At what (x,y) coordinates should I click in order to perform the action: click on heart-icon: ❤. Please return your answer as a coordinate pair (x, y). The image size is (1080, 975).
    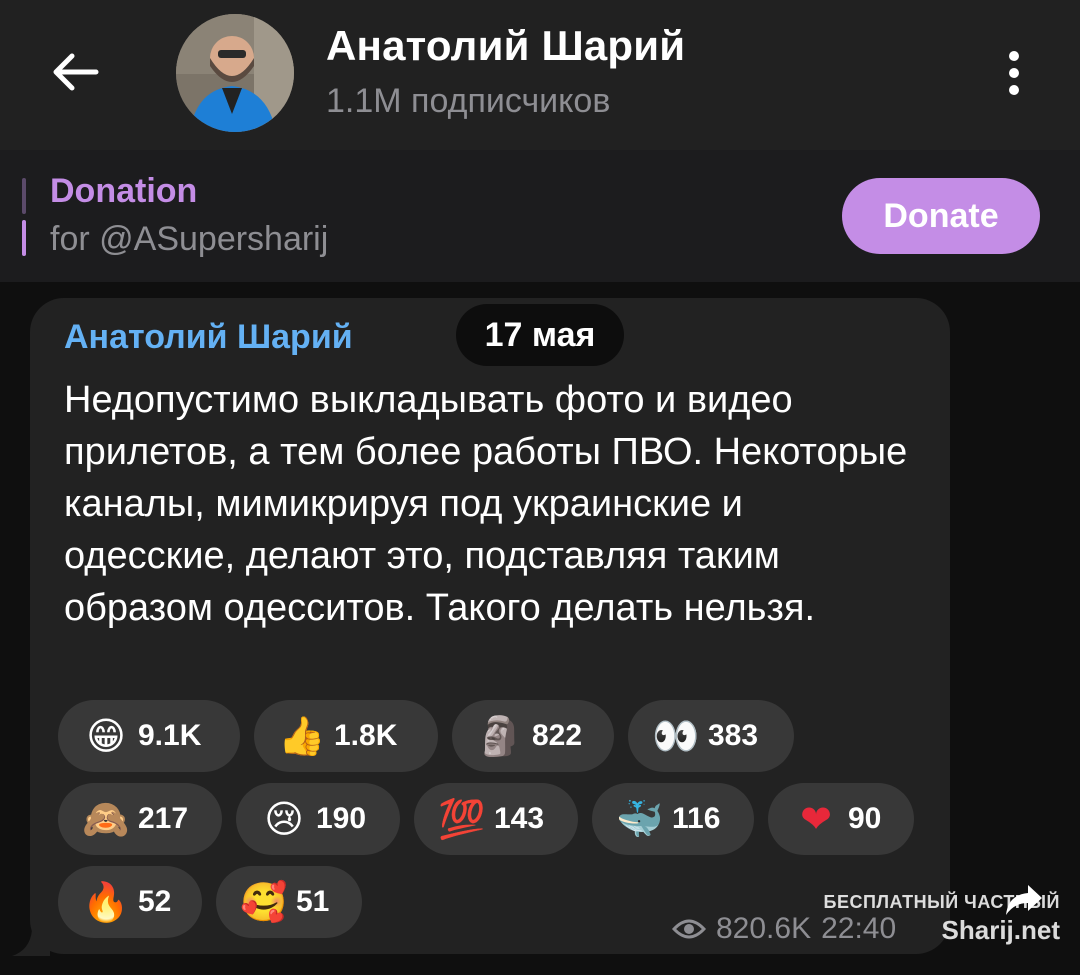
    Looking at the image, I should click on (816, 819).